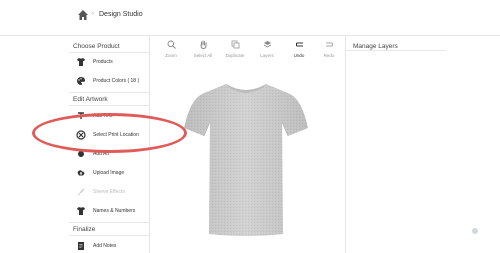 The image size is (500, 253). Describe the element at coordinates (171, 55) in the screenshot. I see `zoom-label: Zoom` at that location.